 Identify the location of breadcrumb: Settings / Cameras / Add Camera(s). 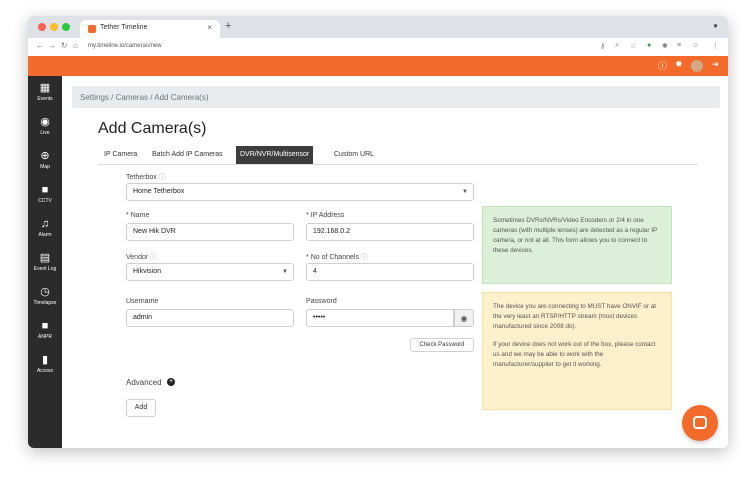
(396, 97).